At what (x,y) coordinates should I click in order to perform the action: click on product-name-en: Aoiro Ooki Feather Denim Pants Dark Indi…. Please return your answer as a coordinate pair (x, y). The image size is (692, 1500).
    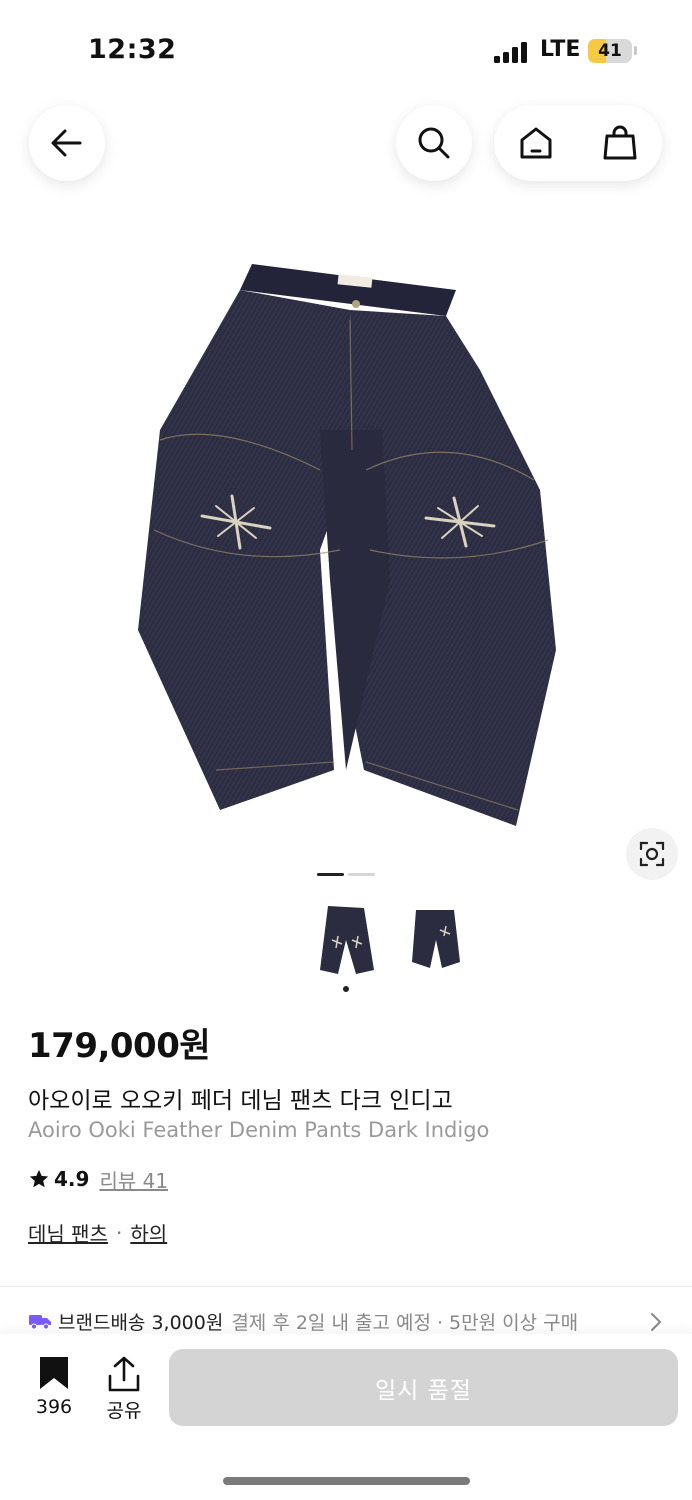
    Looking at the image, I should click on (259, 1130).